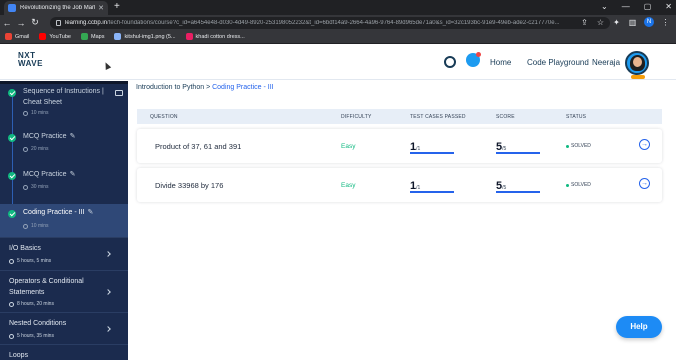 The height and width of the screenshot is (360, 676). What do you see at coordinates (338, 62) in the screenshot?
I see `app-header: NXT WAVE Home Code Playground Neeraja` at bounding box center [338, 62].